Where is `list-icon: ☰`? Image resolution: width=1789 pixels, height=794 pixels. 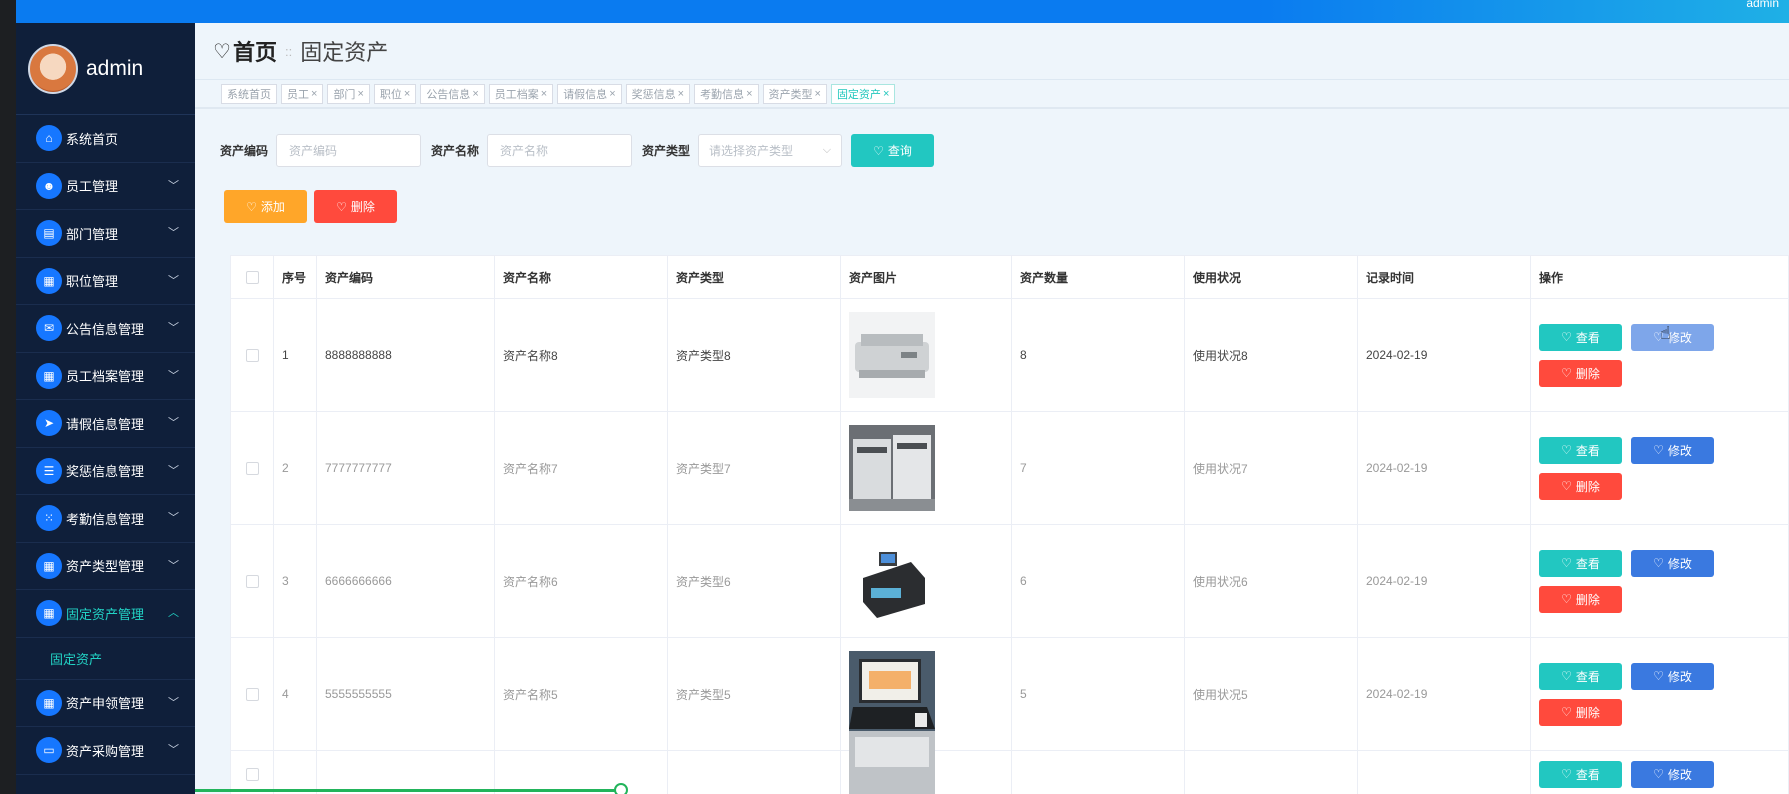 list-icon: ☰ is located at coordinates (49, 470).